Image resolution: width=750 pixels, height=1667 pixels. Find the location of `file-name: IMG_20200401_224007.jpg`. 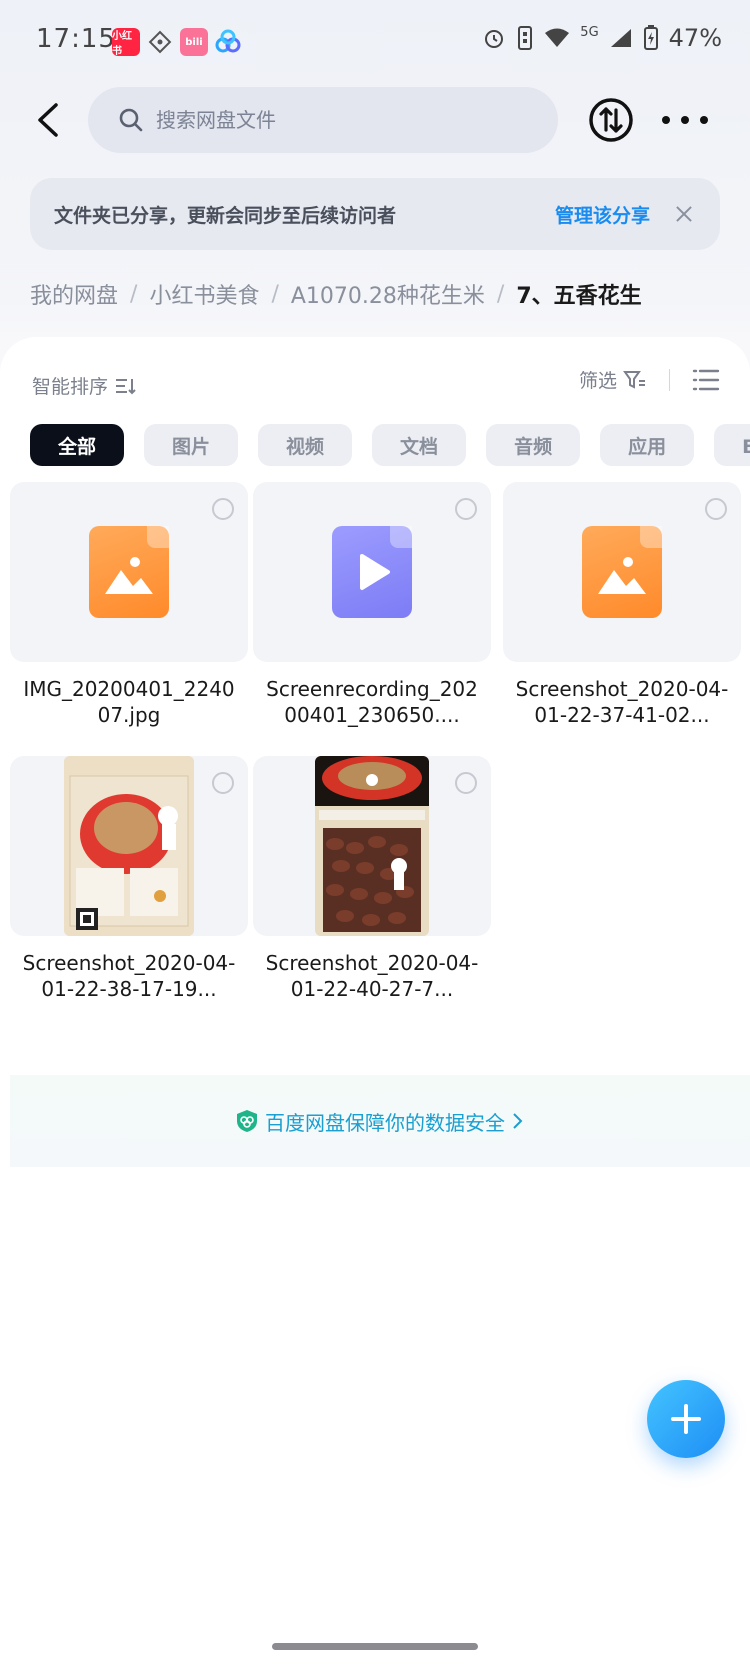

file-name: IMG_20200401_224007.jpg is located at coordinates (129, 702).